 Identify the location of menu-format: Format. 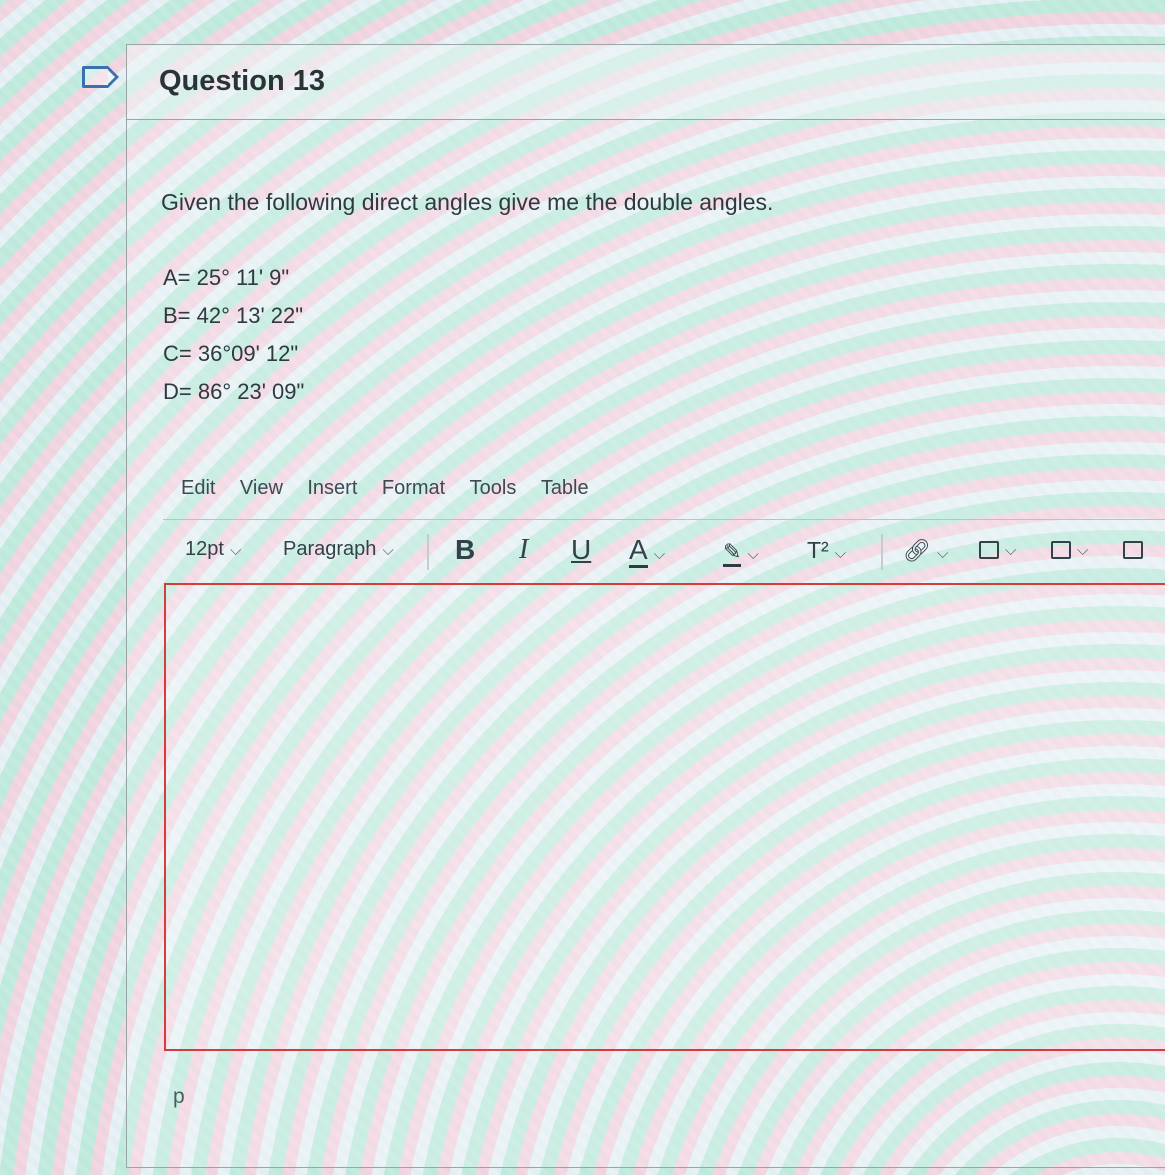
(413, 488).